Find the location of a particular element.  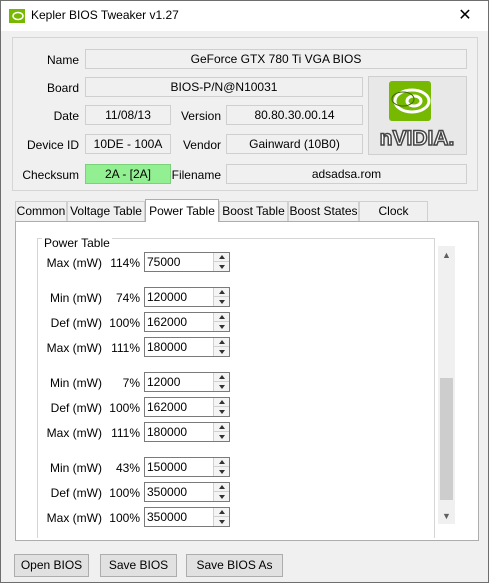

filename-label: Filename is located at coordinates (196, 175).